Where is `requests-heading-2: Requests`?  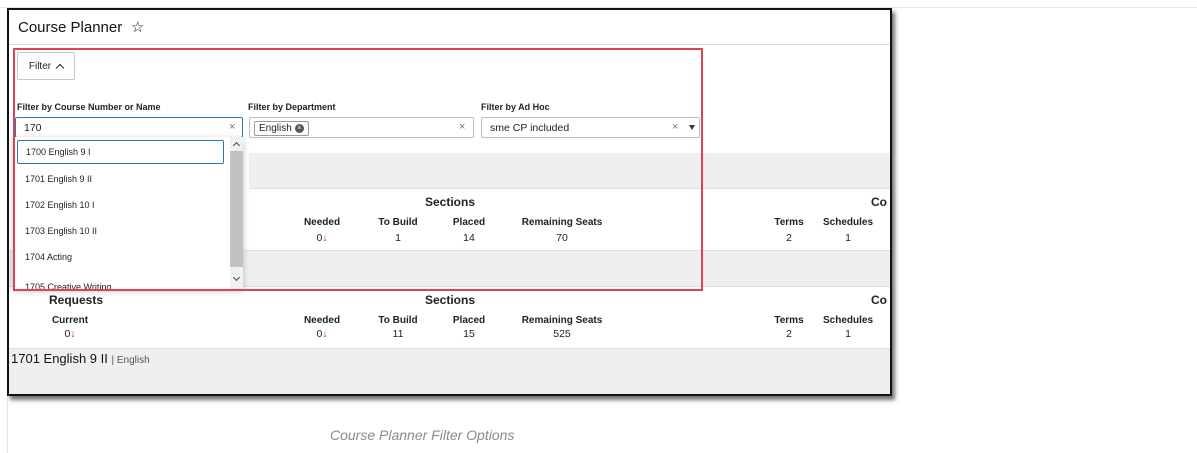
requests-heading-2: Requests is located at coordinates (76, 300).